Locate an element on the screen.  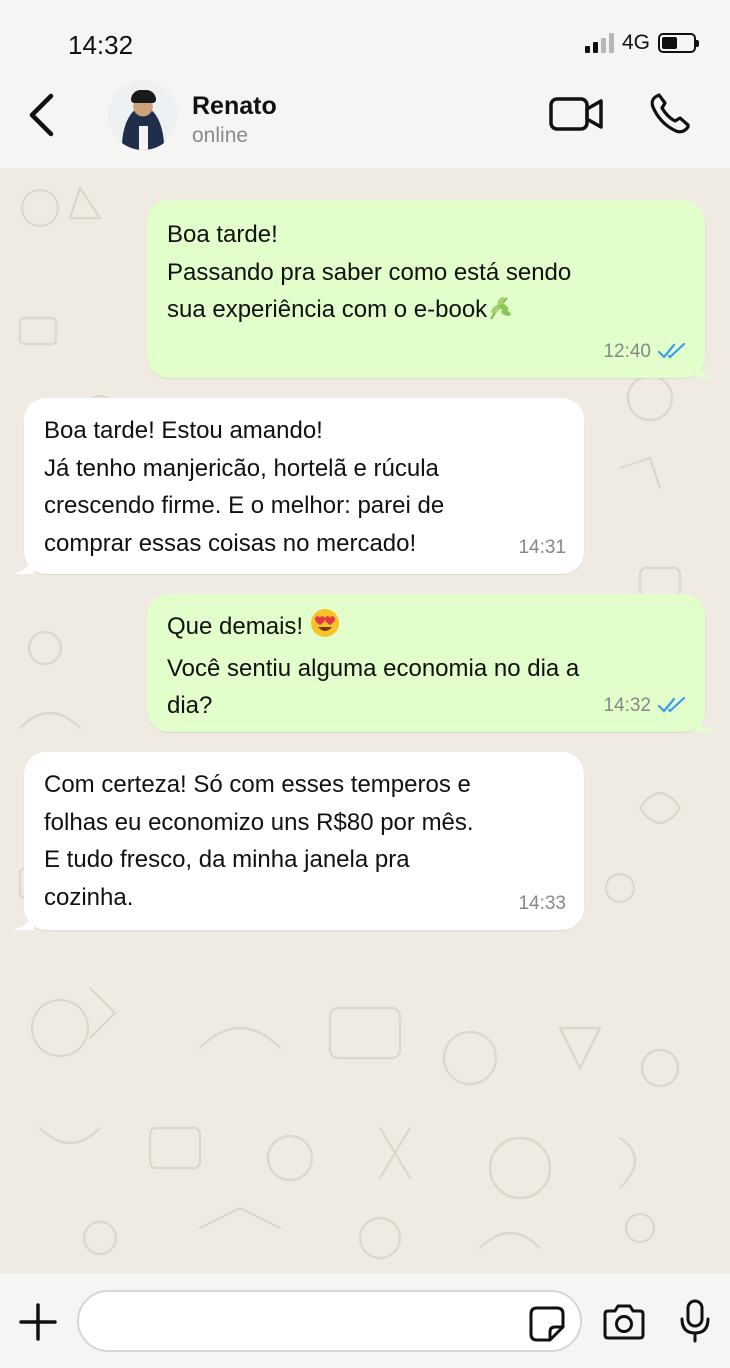
message-meta: 12:40 is located at coordinates (645, 352).